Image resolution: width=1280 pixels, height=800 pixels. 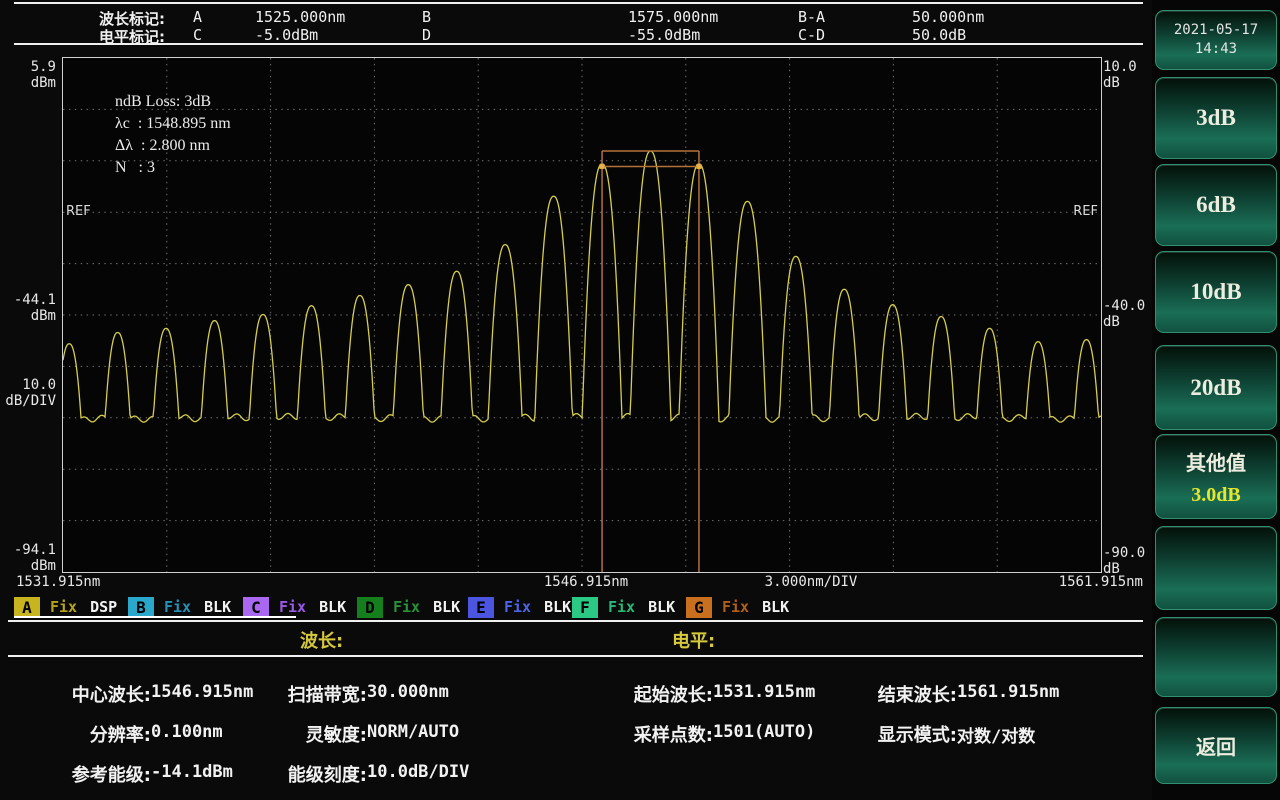 I want to click on info-field-value: 30.000nm, so click(x=408, y=692).